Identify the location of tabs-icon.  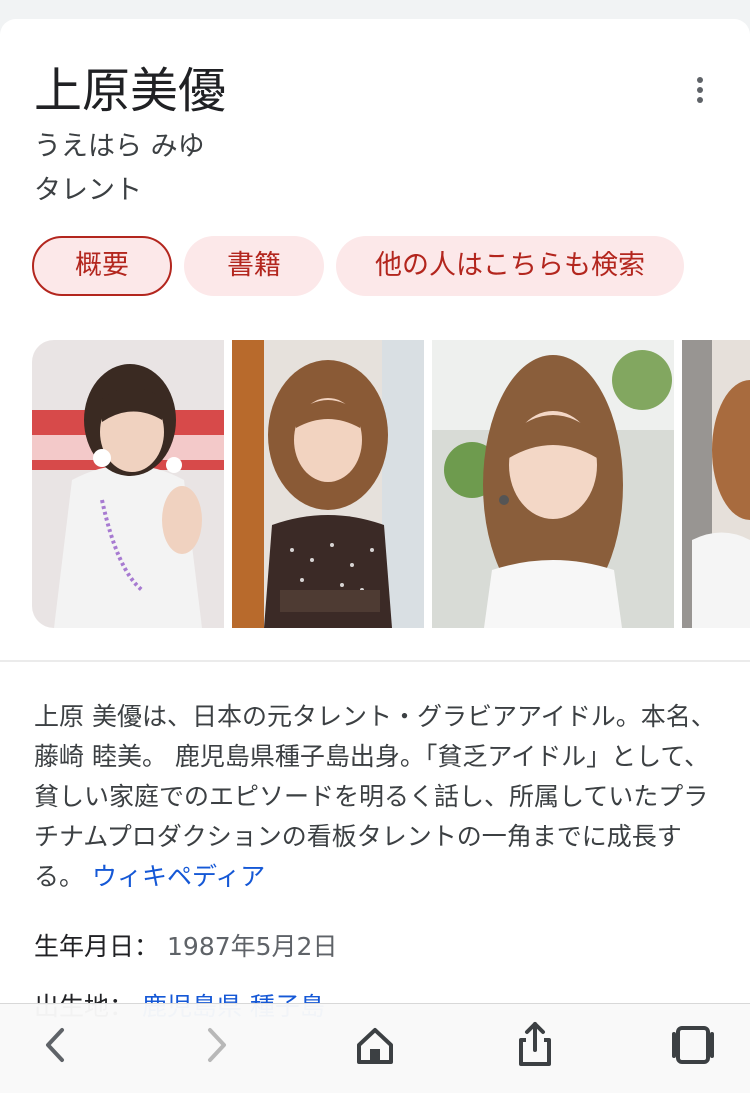
(693, 1045).